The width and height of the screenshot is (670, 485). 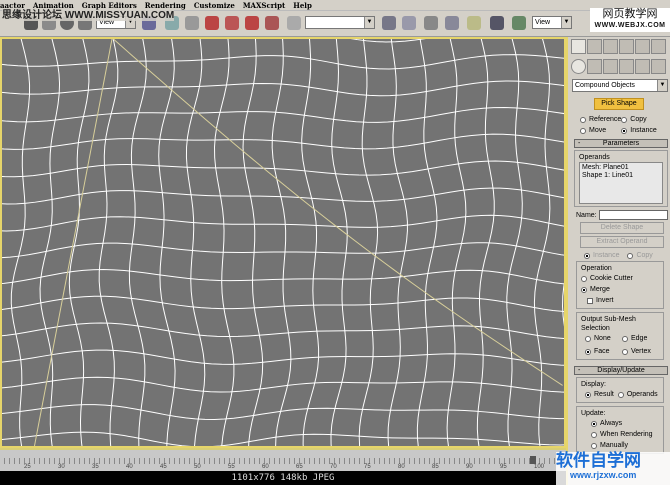 I want to click on time-slider-handle, so click(x=533, y=460).